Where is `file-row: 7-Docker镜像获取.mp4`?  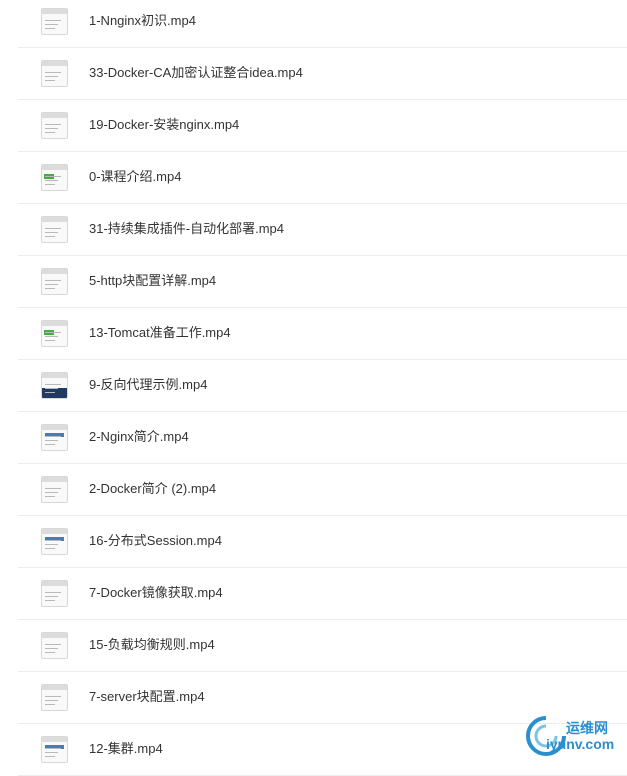
file-row: 7-Docker镜像获取.mp4 is located at coordinates (322, 594).